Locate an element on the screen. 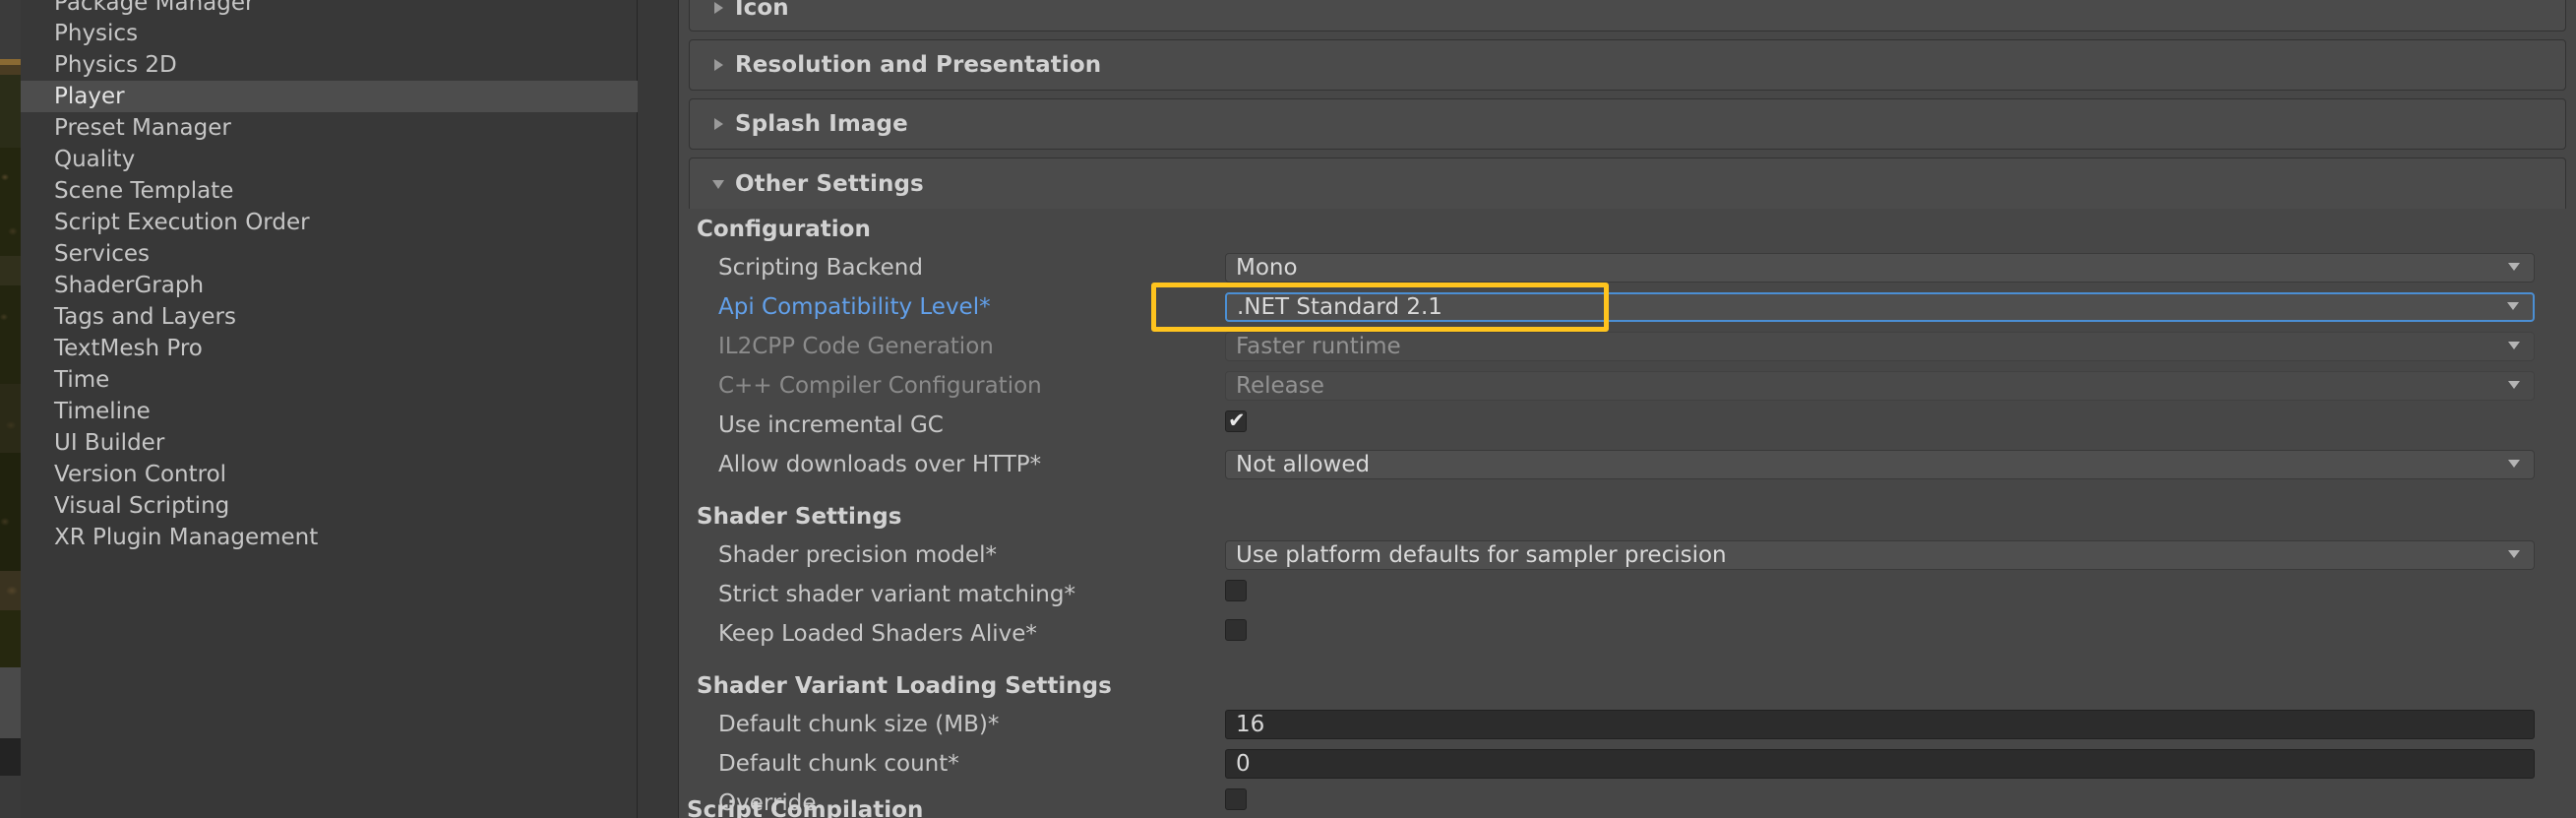  setting-row-override: Override is located at coordinates (1627, 801).